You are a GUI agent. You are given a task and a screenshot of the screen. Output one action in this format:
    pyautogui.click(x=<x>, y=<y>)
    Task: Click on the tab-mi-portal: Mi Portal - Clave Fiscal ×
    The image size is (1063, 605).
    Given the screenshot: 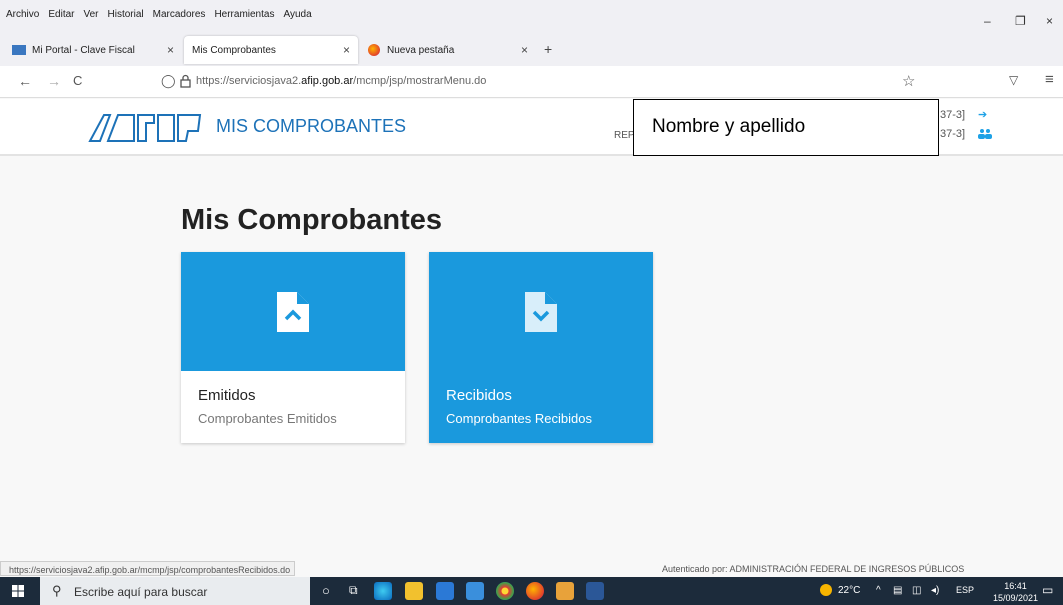 What is the action you would take?
    pyautogui.click(x=93, y=50)
    